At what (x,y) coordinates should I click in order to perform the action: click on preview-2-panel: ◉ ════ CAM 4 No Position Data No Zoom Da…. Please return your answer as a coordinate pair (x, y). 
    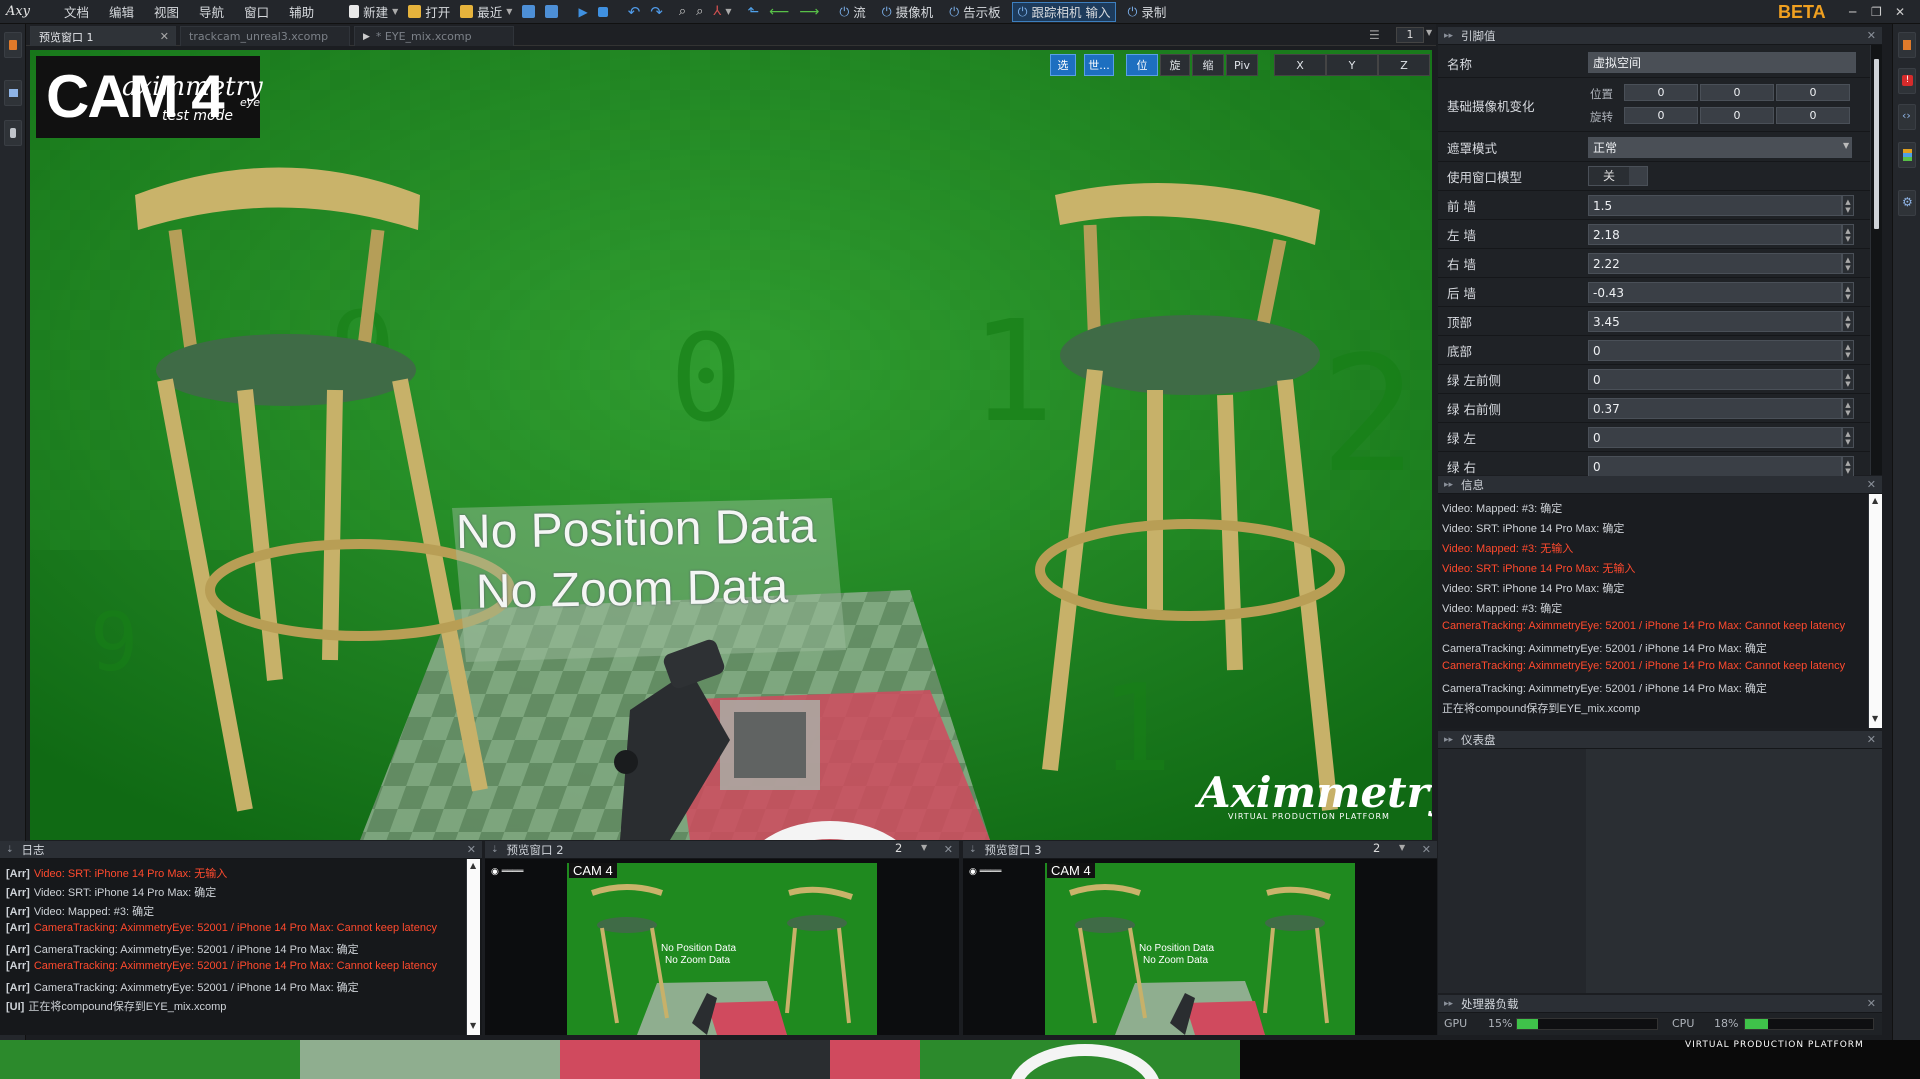
    Looking at the image, I should click on (722, 947).